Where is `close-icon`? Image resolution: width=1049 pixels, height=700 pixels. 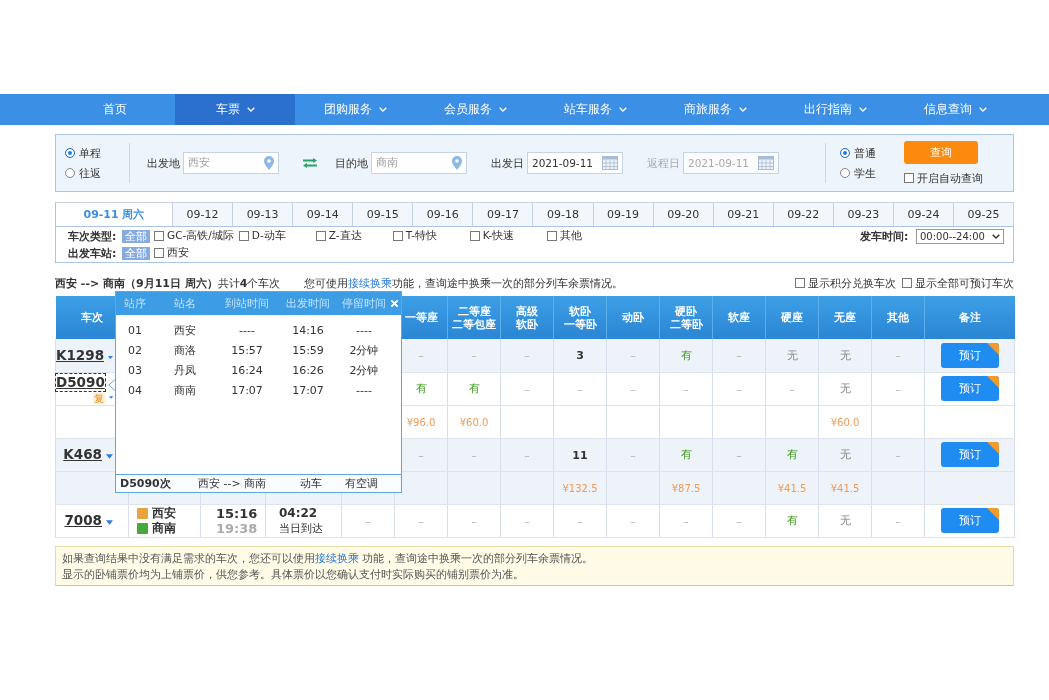
close-icon is located at coordinates (394, 303).